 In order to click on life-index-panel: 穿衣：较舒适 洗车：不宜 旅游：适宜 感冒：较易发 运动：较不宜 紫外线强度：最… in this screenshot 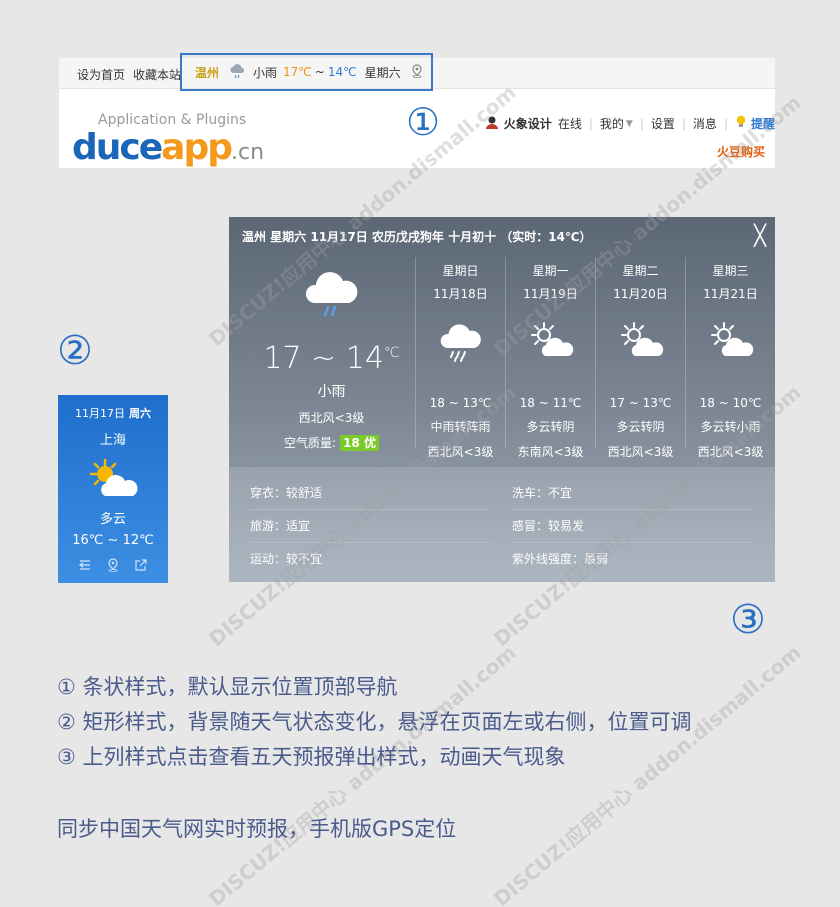, I will do `click(502, 524)`.